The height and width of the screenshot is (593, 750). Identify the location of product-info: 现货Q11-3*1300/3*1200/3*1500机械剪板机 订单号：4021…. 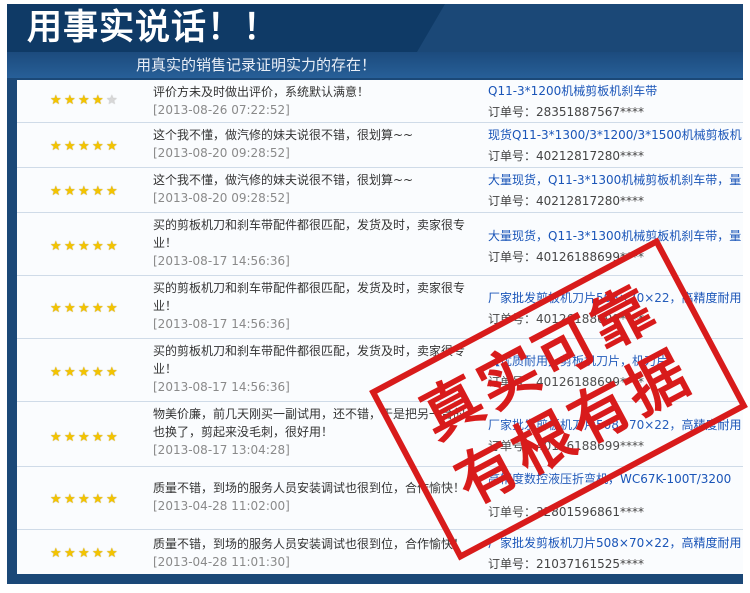
(615, 146).